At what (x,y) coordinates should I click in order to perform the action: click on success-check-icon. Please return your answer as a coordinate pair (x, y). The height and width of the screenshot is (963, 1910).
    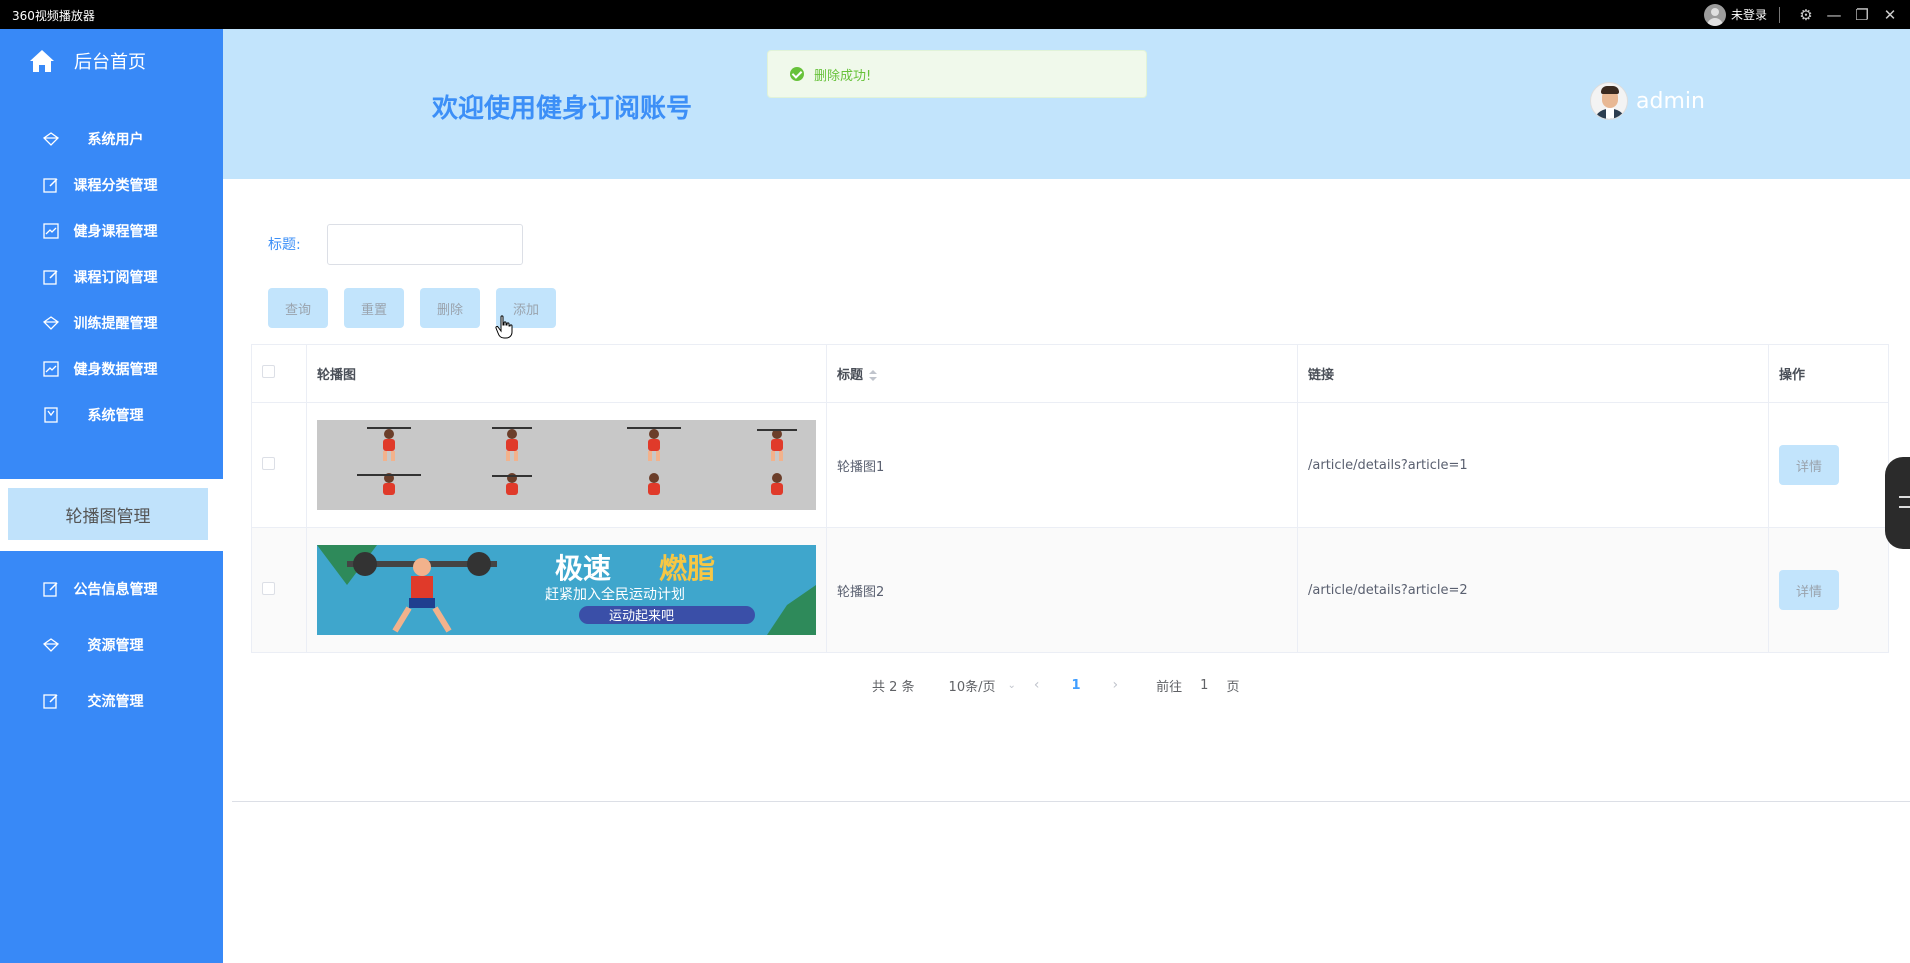
    Looking at the image, I should click on (797, 74).